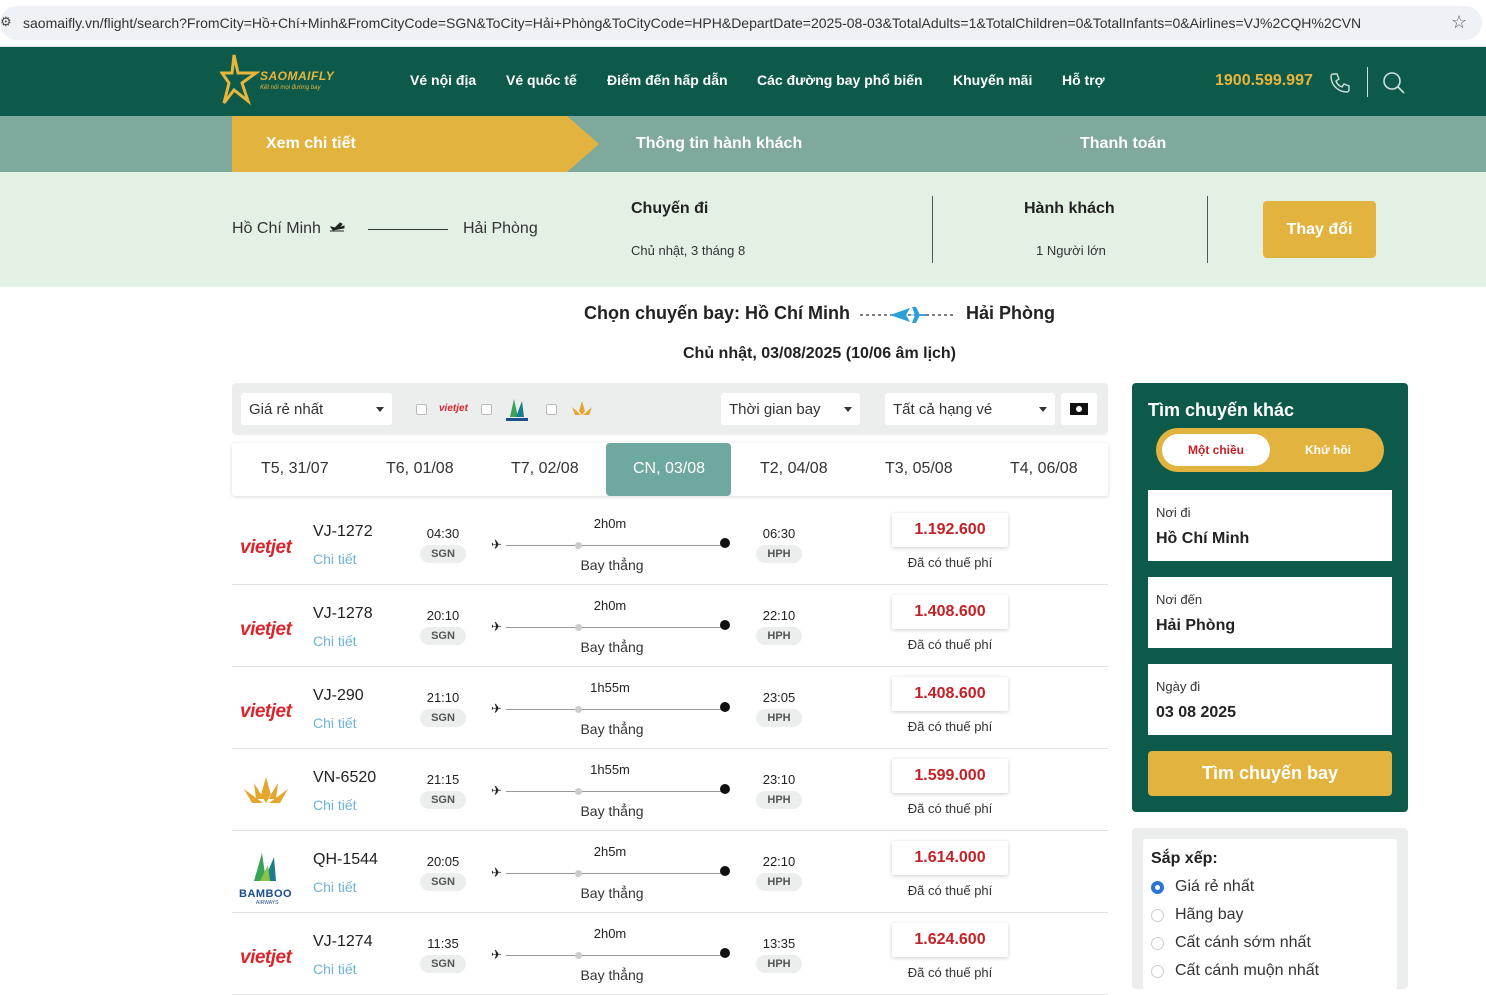 The width and height of the screenshot is (1486, 995). I want to click on date-tab: T2, 04/08, so click(794, 469).